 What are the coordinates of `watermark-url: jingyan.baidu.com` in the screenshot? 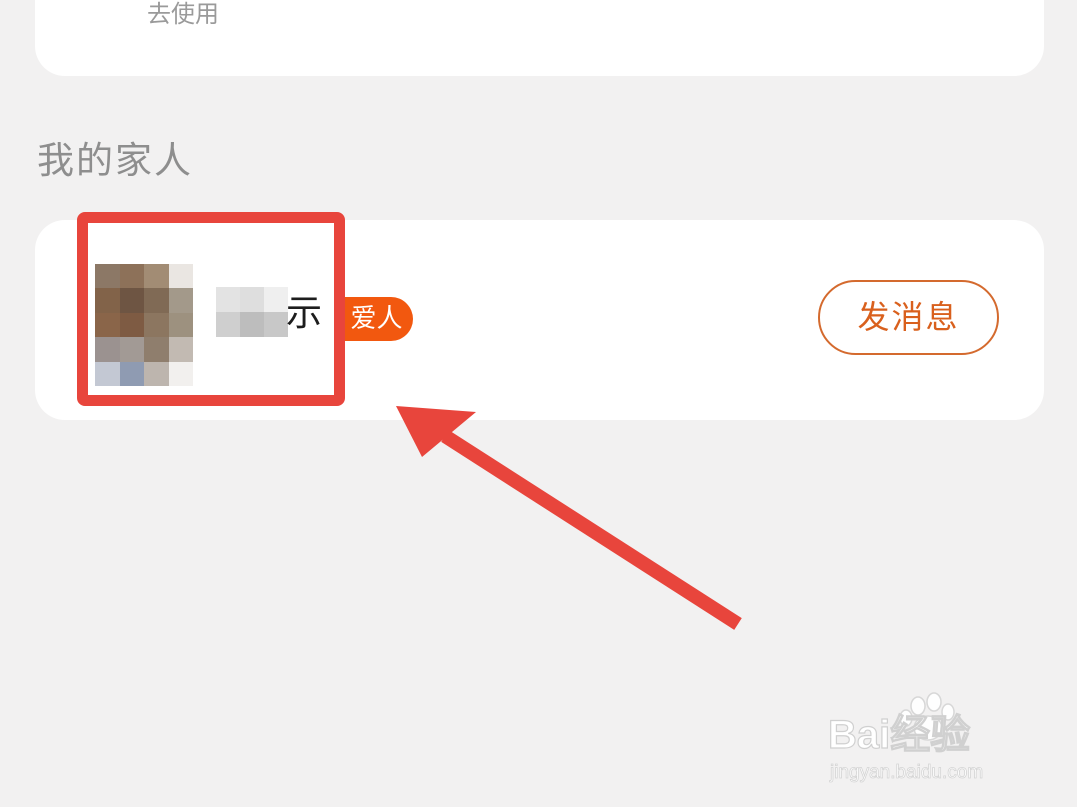 It's located at (906, 772).